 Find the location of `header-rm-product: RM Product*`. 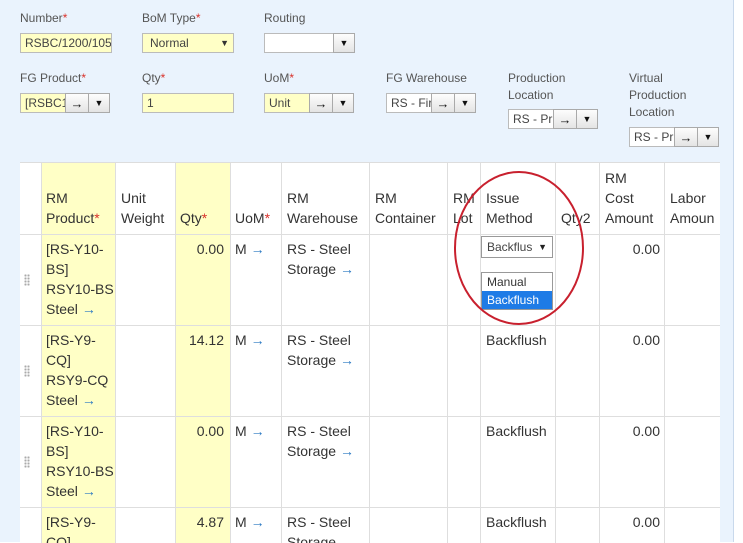

header-rm-product: RM Product* is located at coordinates (73, 208).